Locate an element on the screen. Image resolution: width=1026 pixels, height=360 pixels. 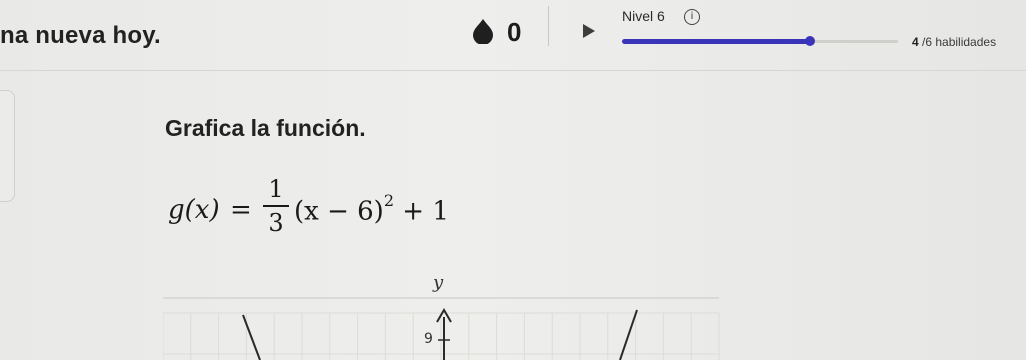
divider is located at coordinates (548, 26).